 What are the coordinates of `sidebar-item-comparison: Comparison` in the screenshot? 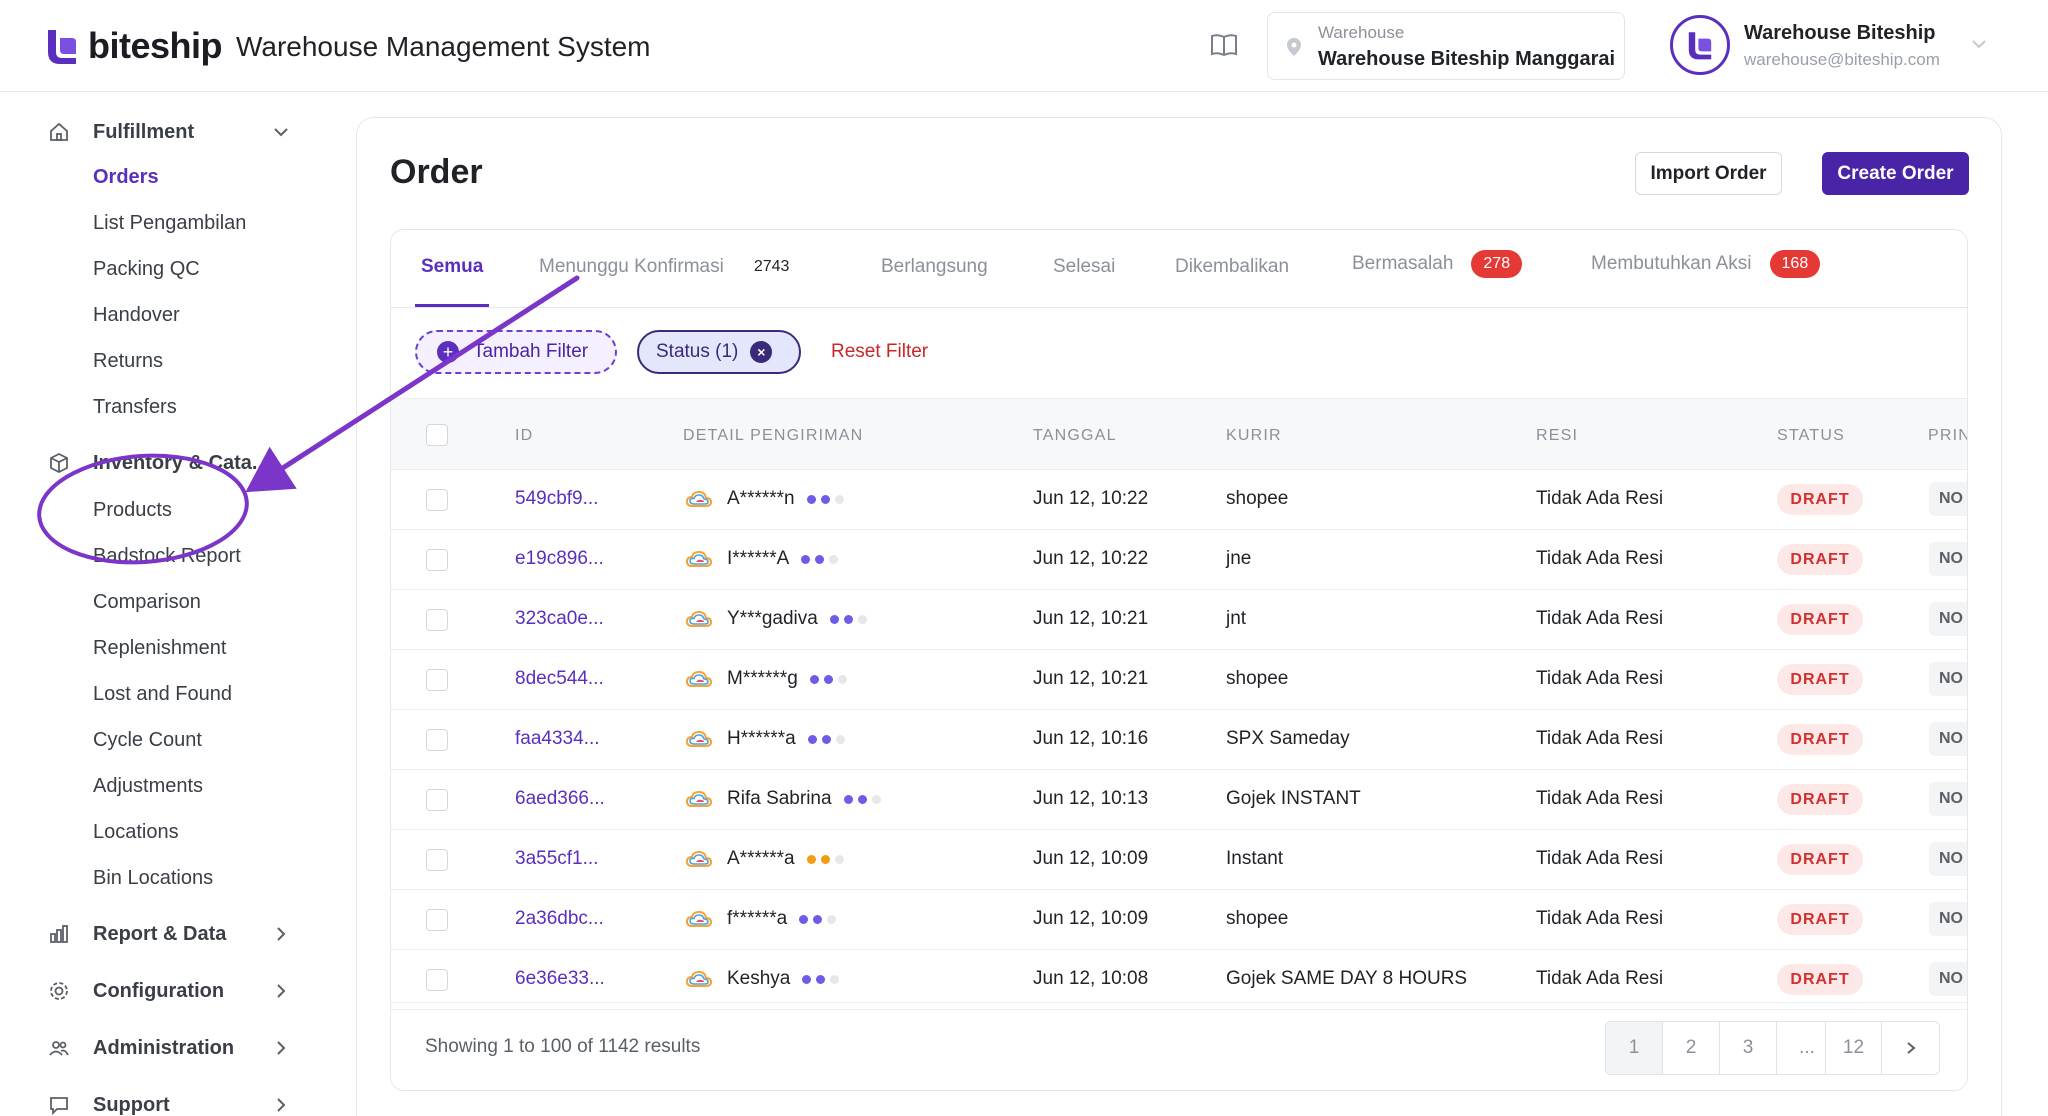 It's located at (147, 602).